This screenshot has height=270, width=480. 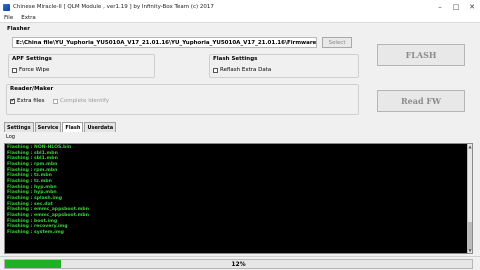 I want to click on close-icon: ✕, so click(x=472, y=7).